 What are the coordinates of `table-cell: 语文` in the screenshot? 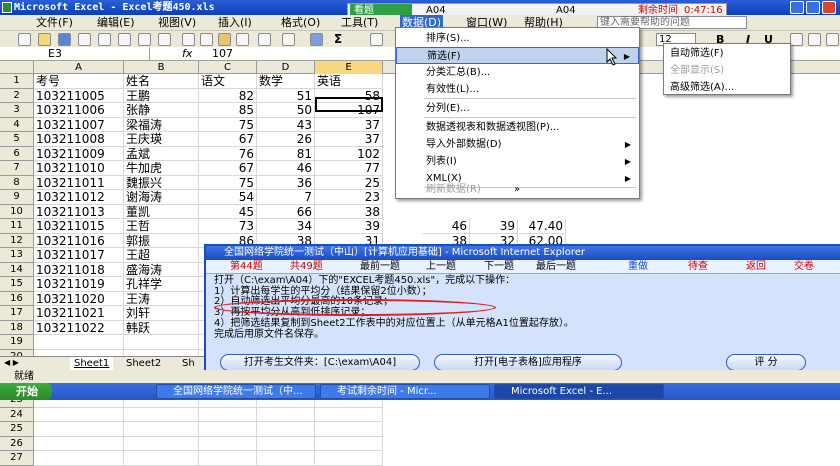 It's located at (228, 81).